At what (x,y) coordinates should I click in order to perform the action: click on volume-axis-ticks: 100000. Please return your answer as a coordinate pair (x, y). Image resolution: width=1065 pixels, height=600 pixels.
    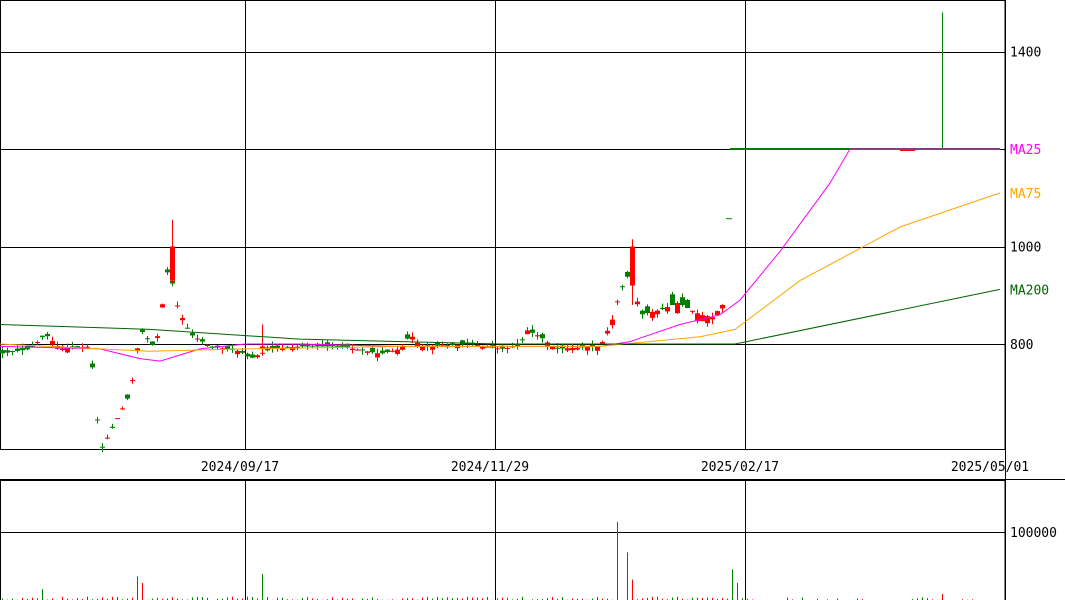
    Looking at the image, I should click on (1033, 533).